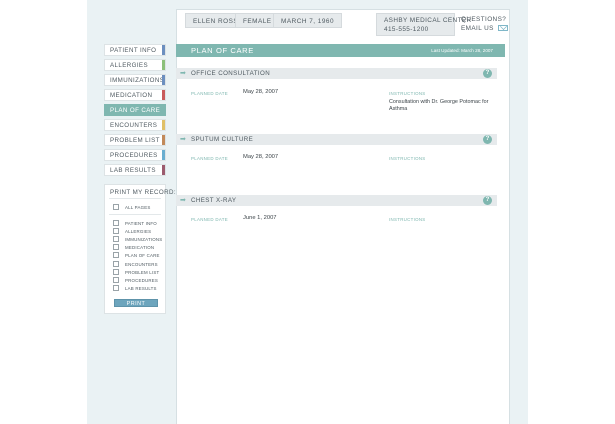  I want to click on sidebar-item-plan-of-care: PLAN OF CARE, so click(135, 110).